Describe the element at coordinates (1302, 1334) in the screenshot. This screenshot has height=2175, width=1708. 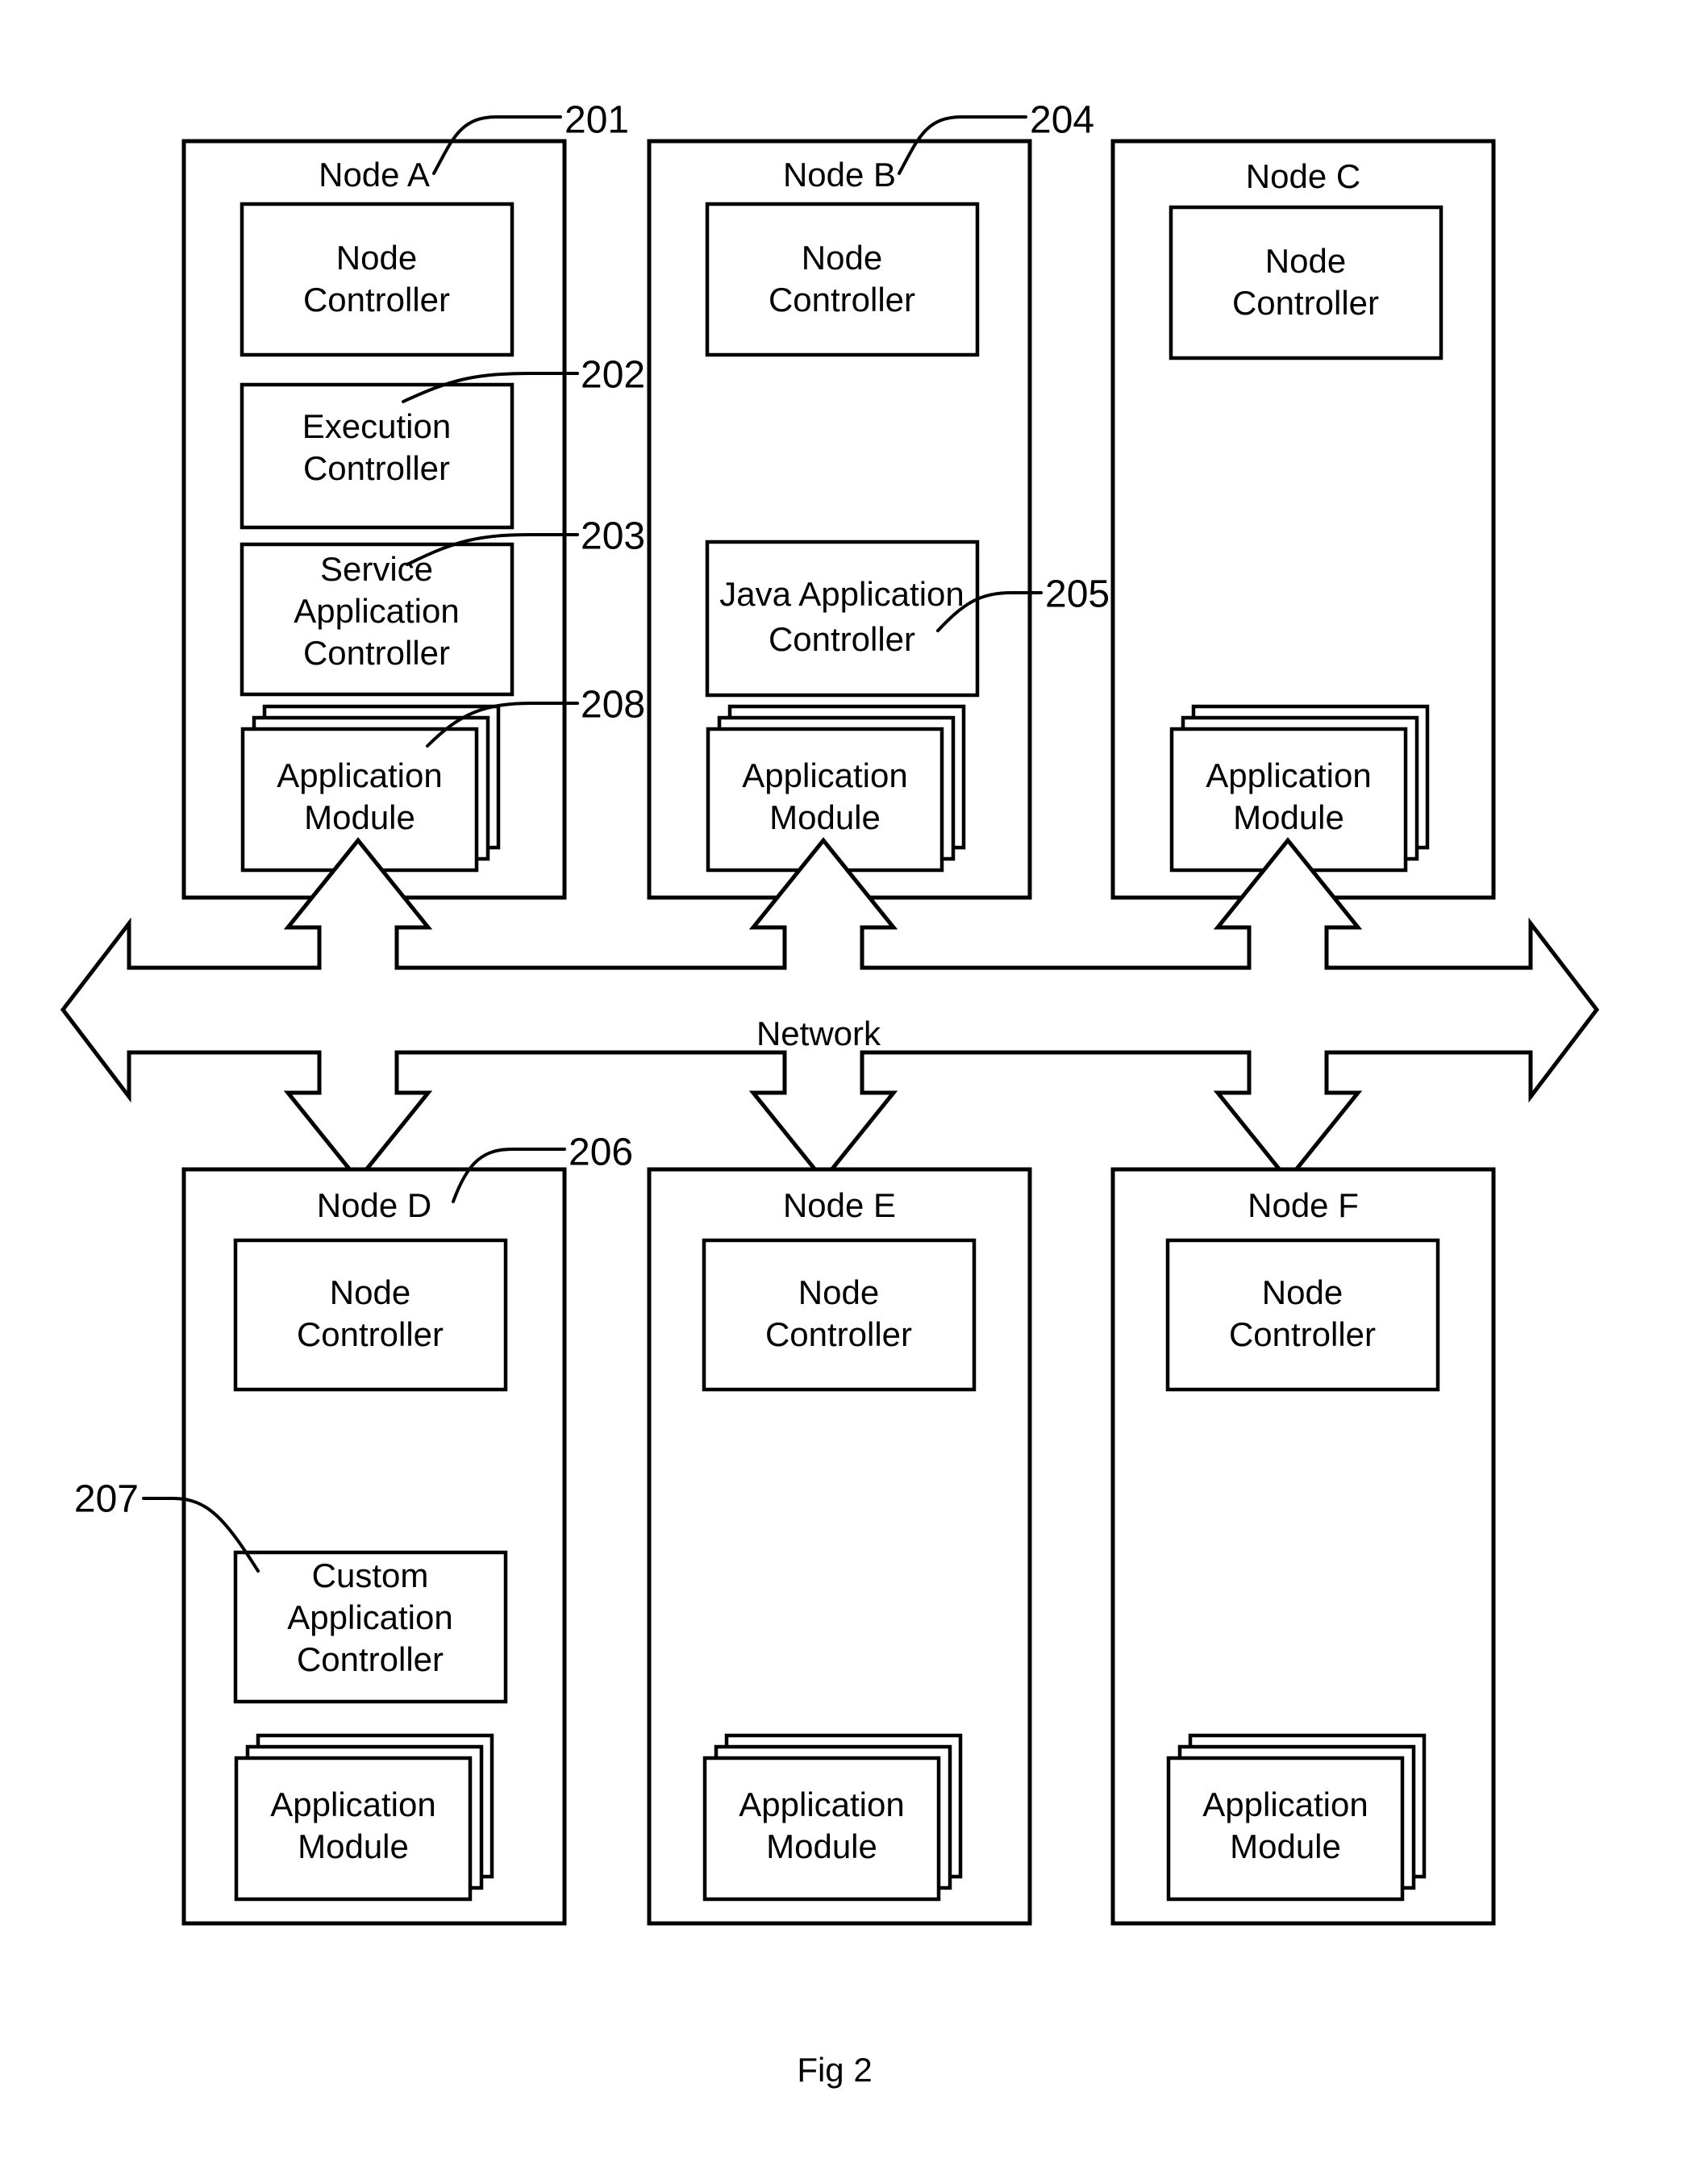
I see `node-f-node-controller-label-line2: Controller` at that location.